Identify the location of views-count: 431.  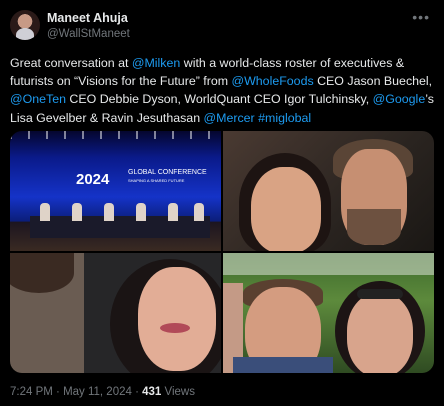
(152, 392).